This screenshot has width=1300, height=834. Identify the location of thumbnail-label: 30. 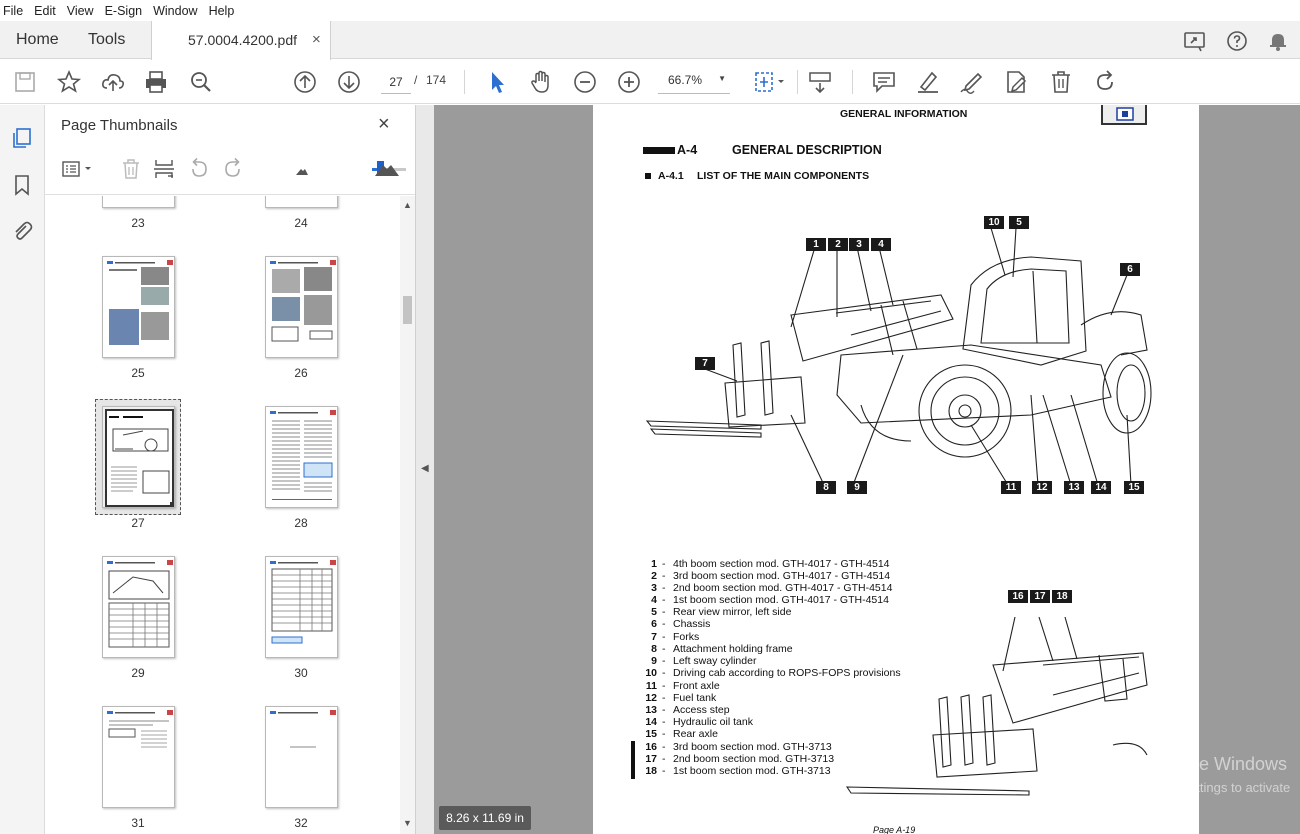
(301, 673).